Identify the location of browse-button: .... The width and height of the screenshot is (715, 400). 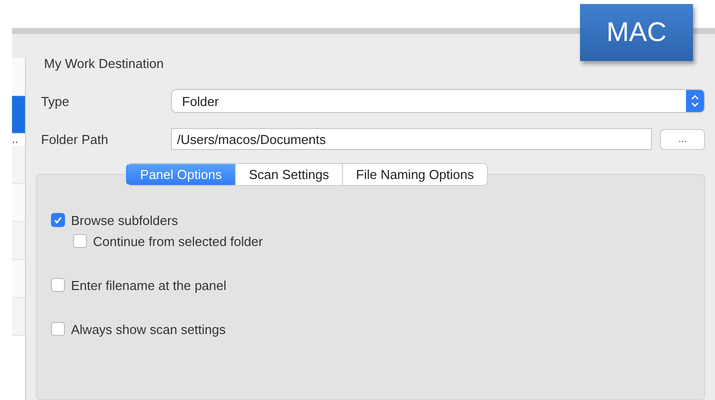
(682, 139).